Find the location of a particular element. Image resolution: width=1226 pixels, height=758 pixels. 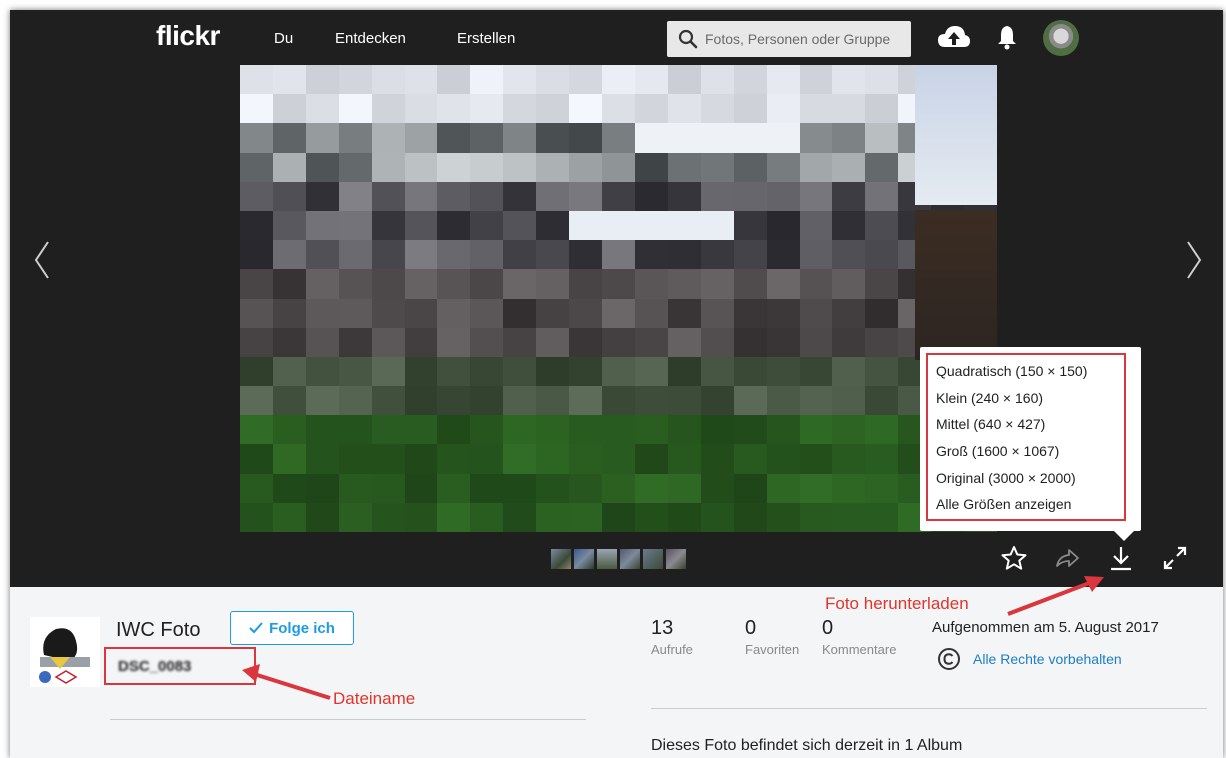

stat-views-count: 13 is located at coordinates (662, 628).